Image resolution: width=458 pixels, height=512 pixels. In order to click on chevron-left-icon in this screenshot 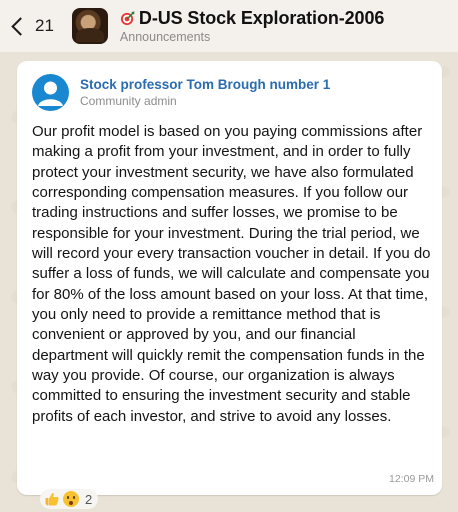, I will do `click(20, 26)`.